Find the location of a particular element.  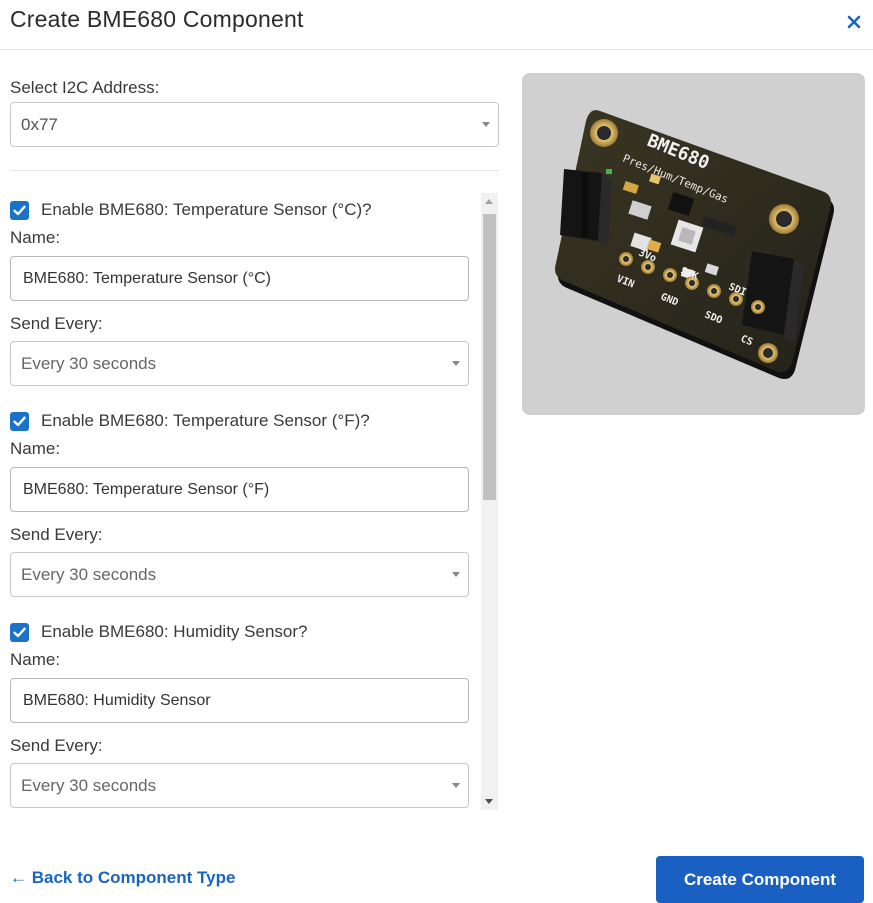

scroll-up-arrow-icon is located at coordinates (489, 201).